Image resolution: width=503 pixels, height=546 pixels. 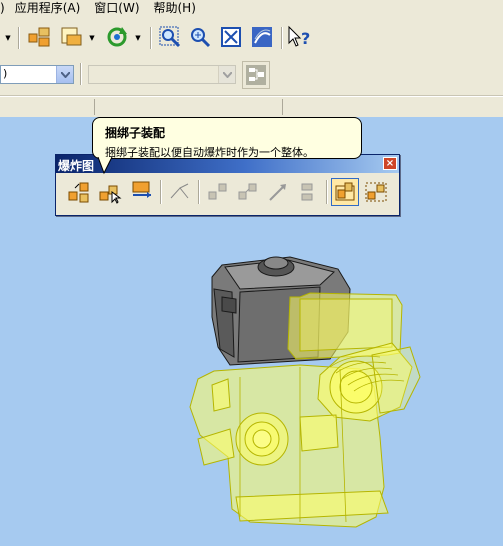 I want to click on unbind-subassembly-button, so click(x=376, y=192).